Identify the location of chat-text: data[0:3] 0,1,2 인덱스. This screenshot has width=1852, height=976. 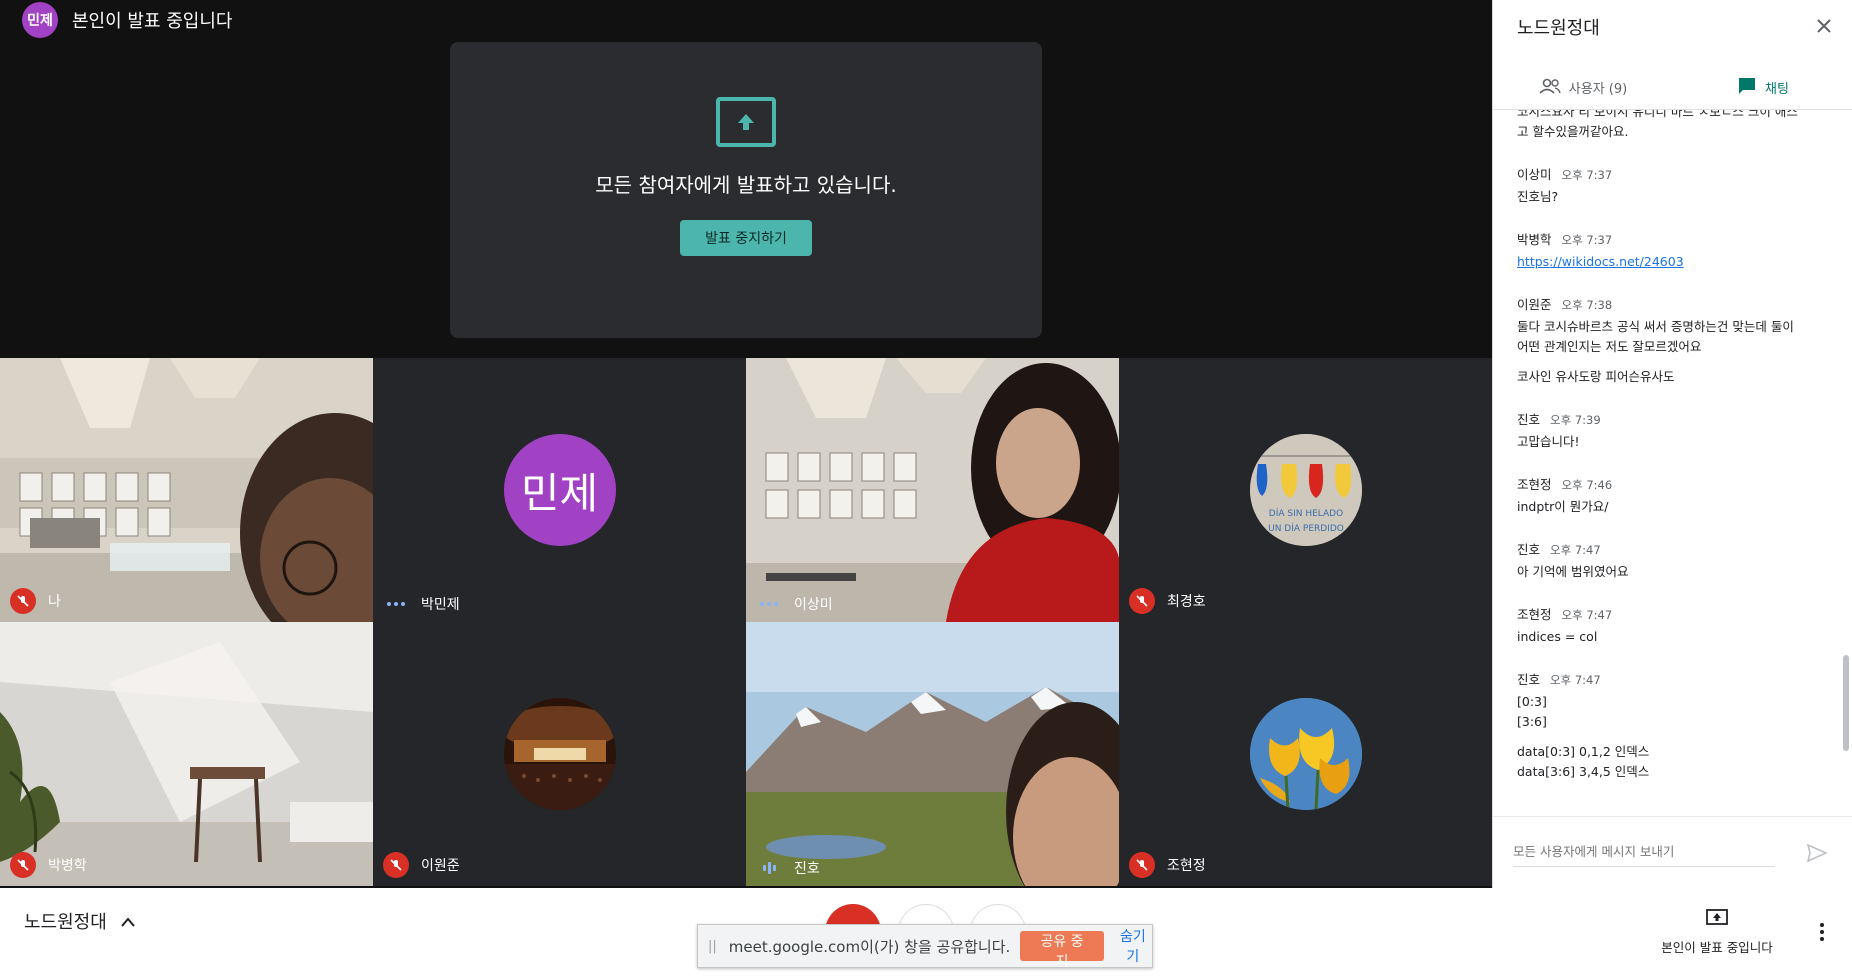
(1583, 751).